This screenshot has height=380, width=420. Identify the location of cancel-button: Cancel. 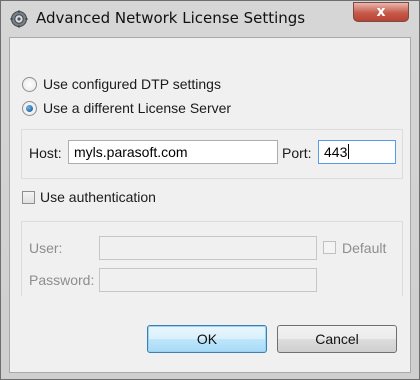
(337, 339).